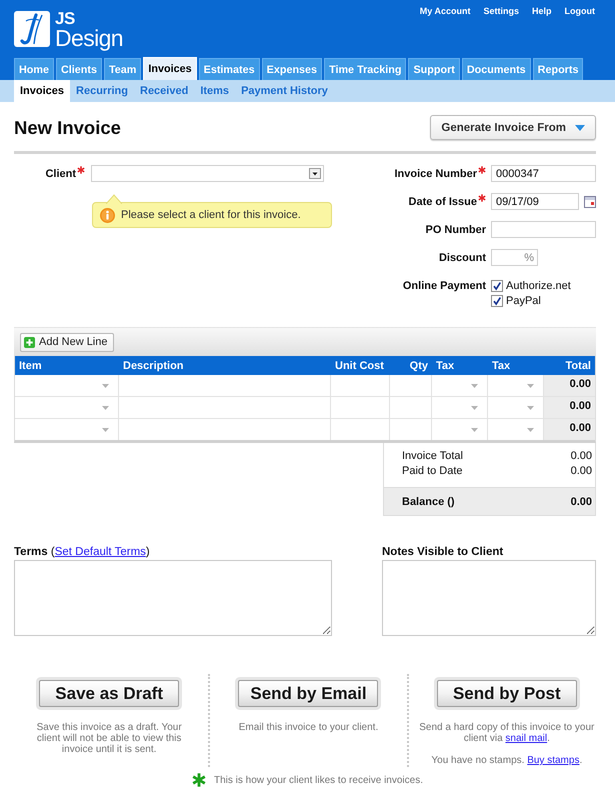  I want to click on column-header: Item, so click(30, 366).